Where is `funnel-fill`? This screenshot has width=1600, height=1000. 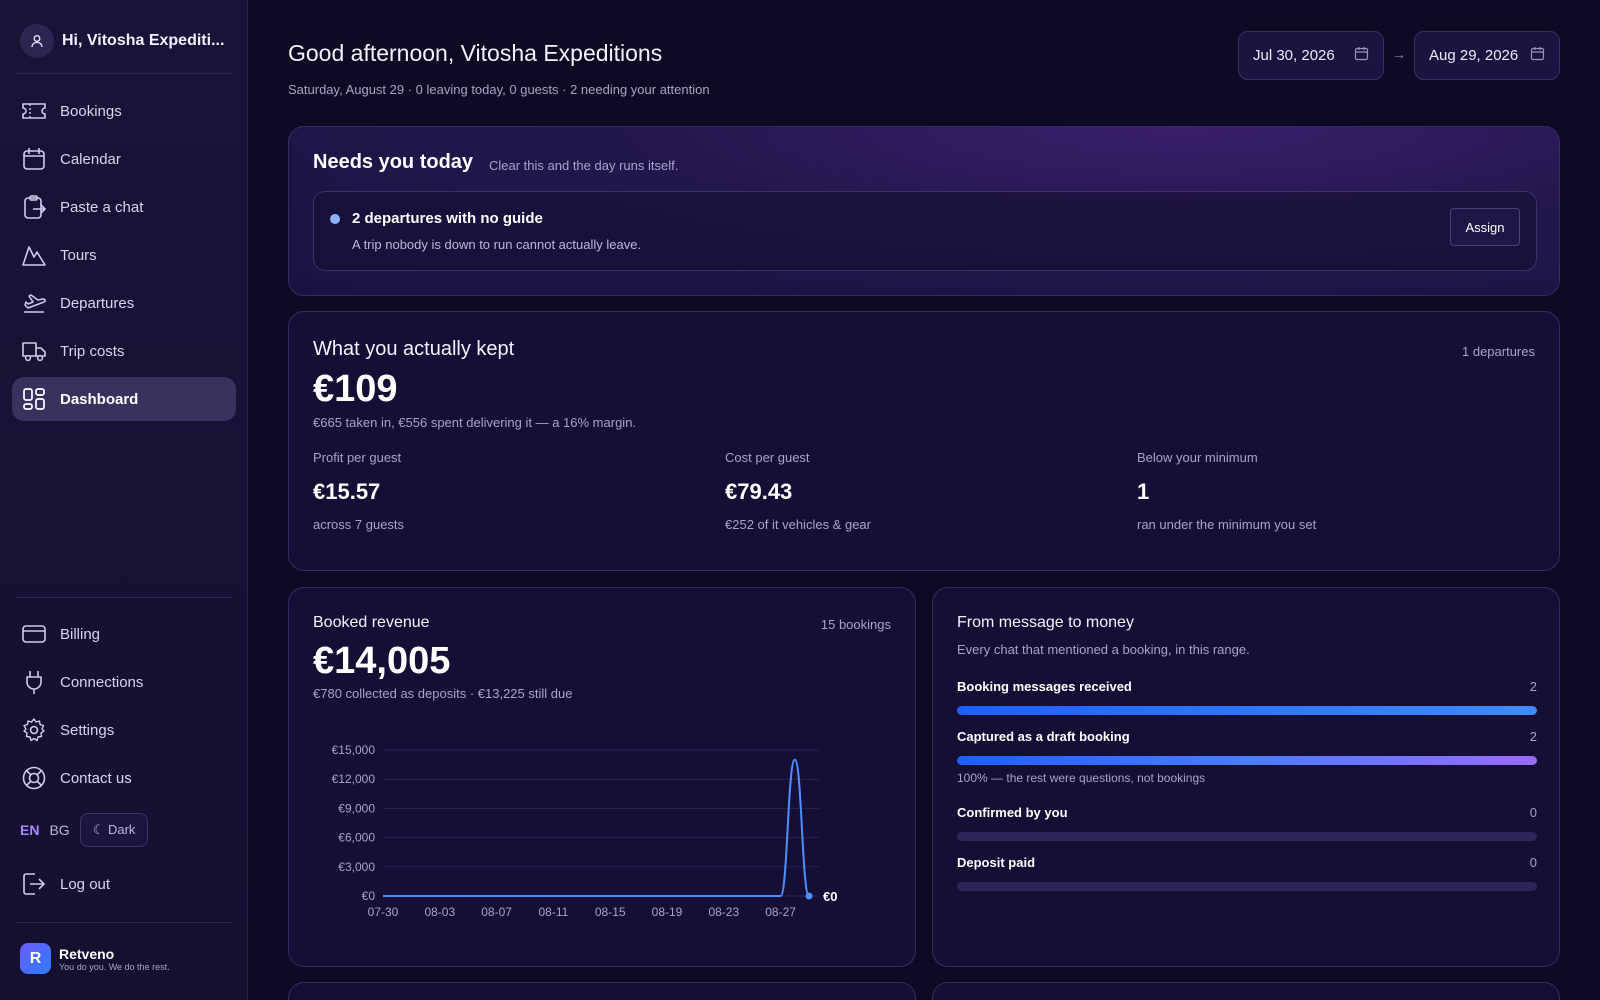 funnel-fill is located at coordinates (1247, 760).